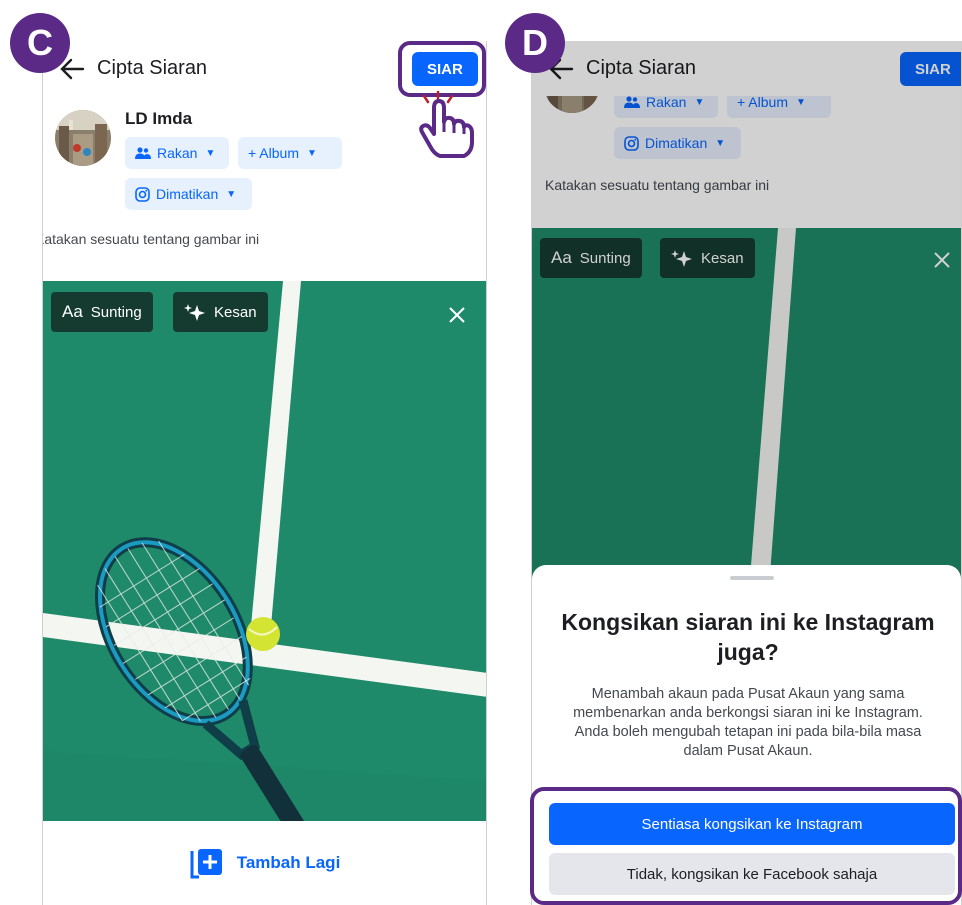  I want to click on step-badge-c: C, so click(40, 43).